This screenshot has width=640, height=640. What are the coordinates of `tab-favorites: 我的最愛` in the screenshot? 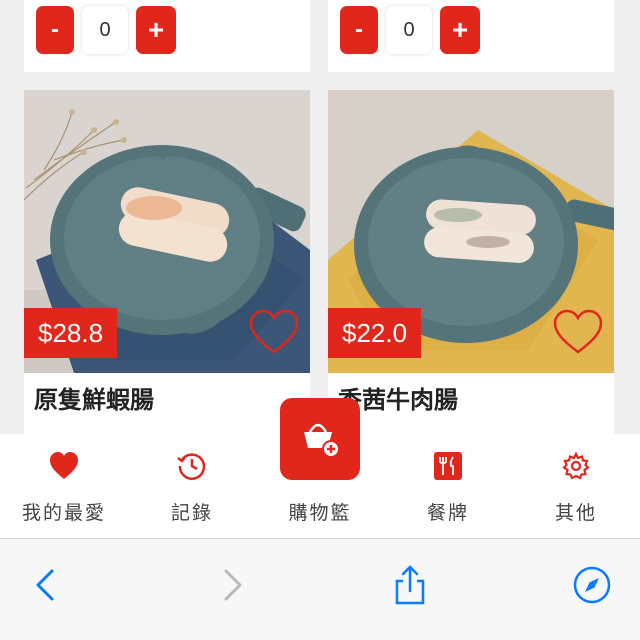 It's located at (64, 486).